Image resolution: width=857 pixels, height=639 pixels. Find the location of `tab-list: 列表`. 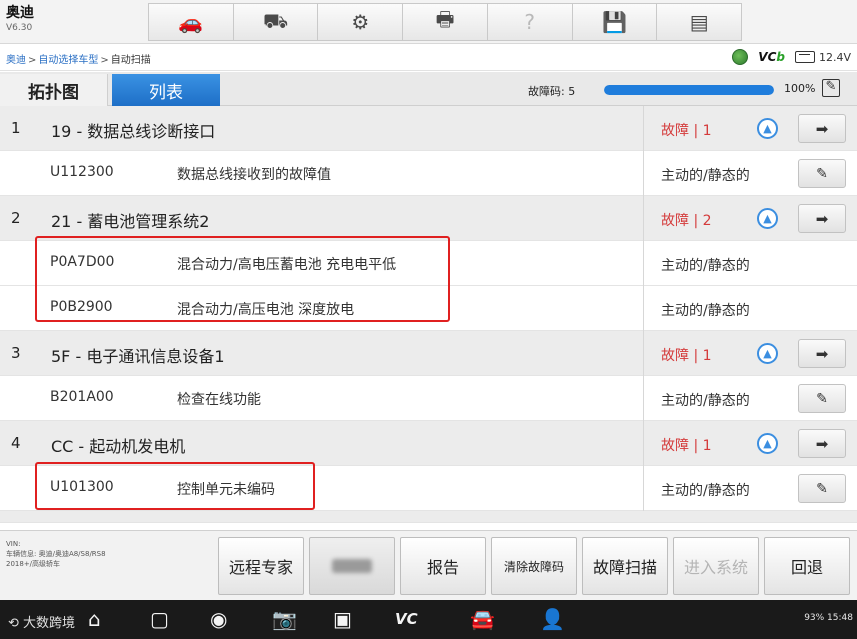

tab-list: 列表 is located at coordinates (166, 90).